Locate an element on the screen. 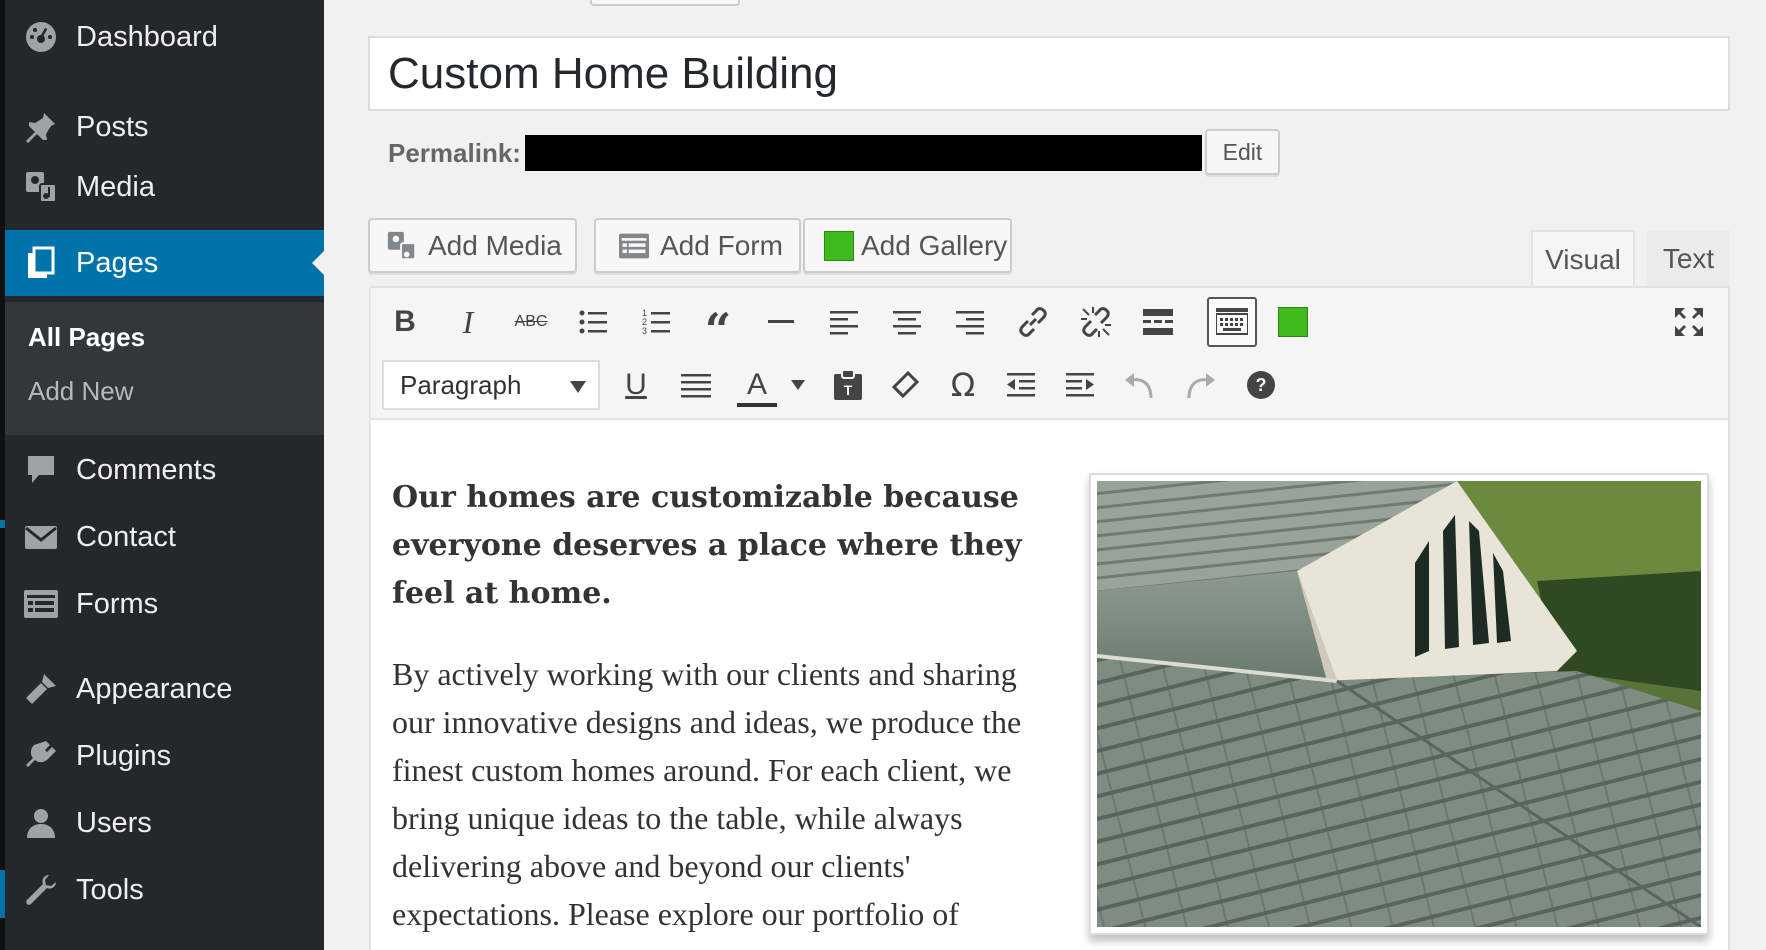  sidebar-item-label: Plugins is located at coordinates (124, 755).